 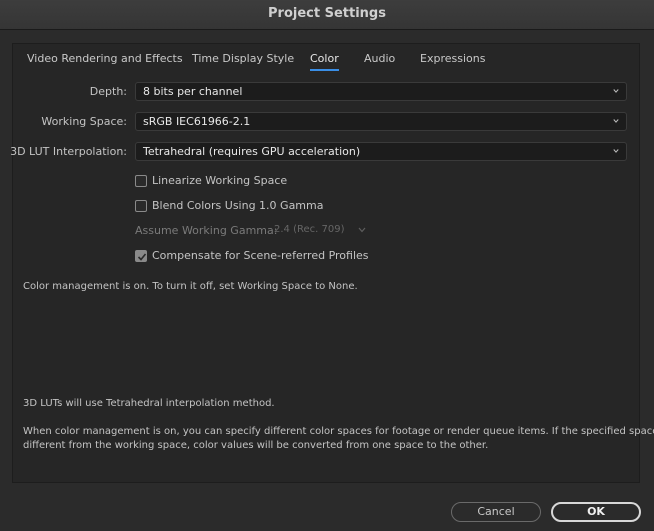 I want to click on lut-interpolation-select: Tetrahedral (requires GPU acceleration), so click(x=381, y=151).